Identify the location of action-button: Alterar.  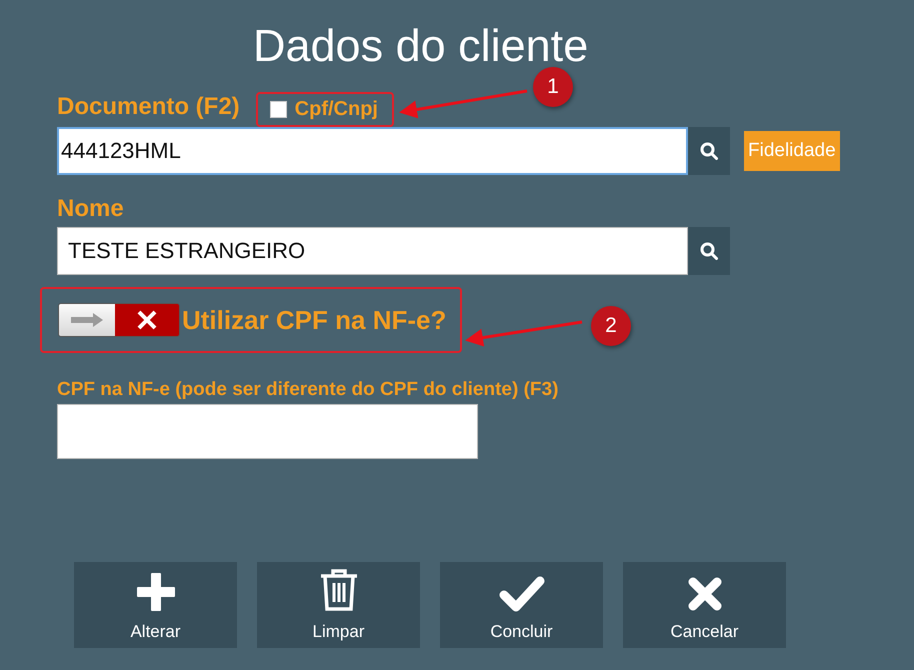
(155, 605).